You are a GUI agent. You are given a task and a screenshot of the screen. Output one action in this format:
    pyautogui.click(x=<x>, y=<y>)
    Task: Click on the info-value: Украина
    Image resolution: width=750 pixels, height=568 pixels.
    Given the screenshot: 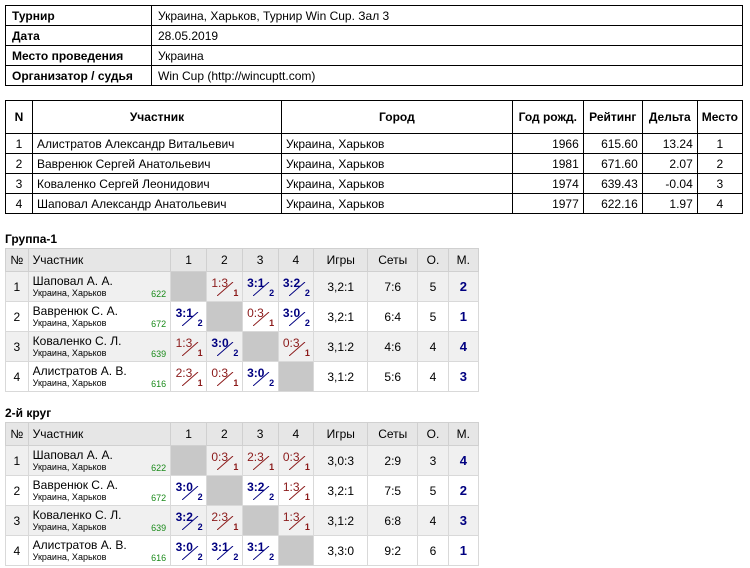 What is the action you would take?
    pyautogui.click(x=447, y=55)
    